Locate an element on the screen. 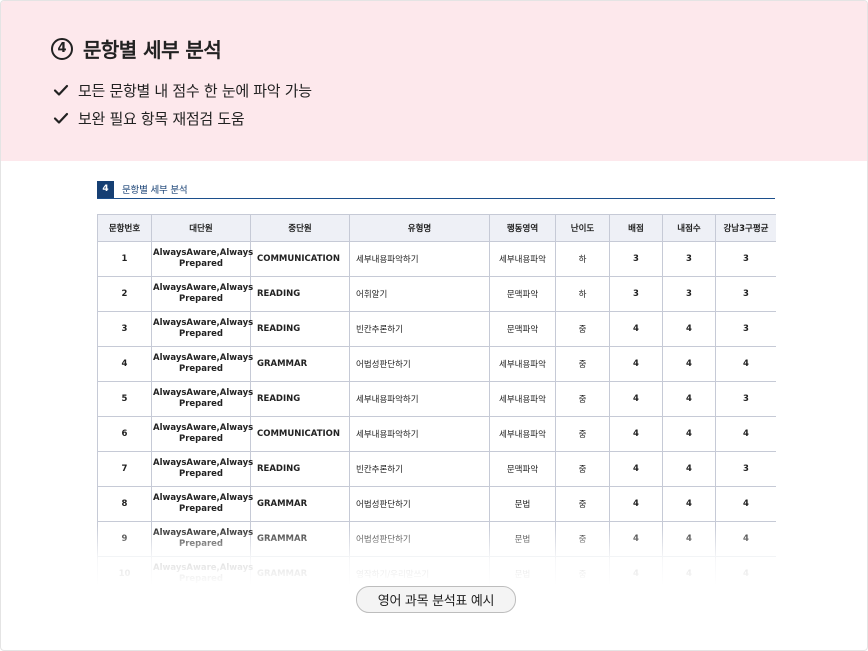  cell-number: 1 is located at coordinates (124, 259).